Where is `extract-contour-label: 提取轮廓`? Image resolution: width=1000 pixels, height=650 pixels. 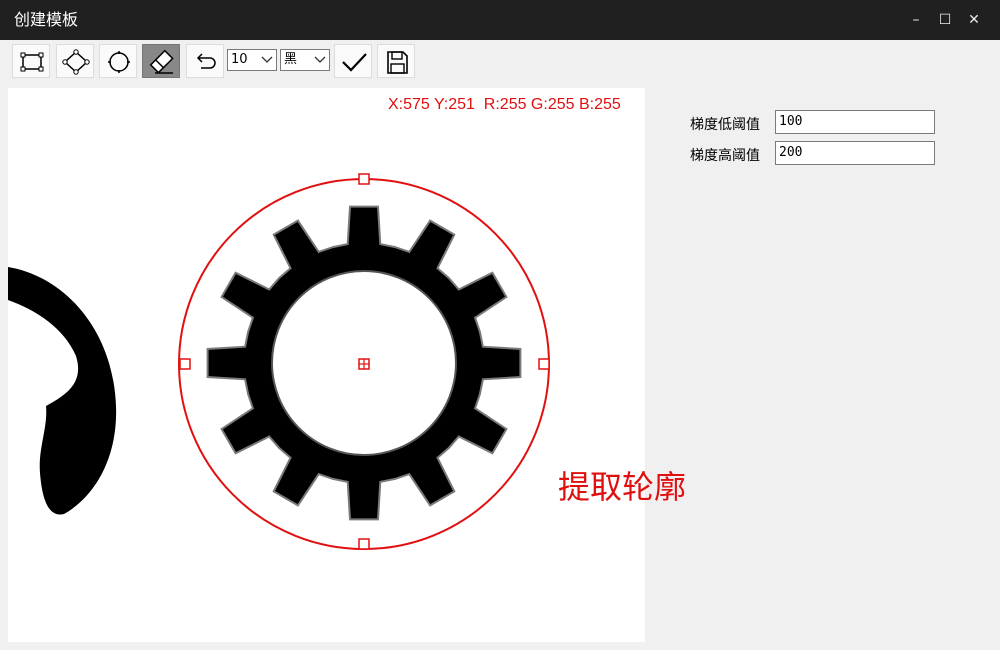 extract-contour-label: 提取轮廓 is located at coordinates (622, 487).